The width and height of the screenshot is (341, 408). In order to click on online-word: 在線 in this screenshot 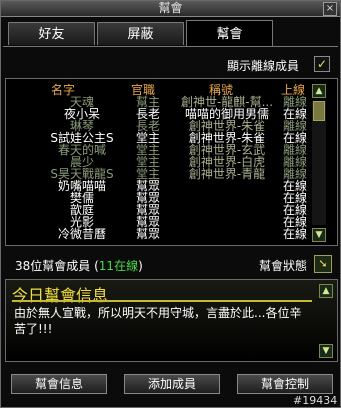, I will do `click(126, 266)`.